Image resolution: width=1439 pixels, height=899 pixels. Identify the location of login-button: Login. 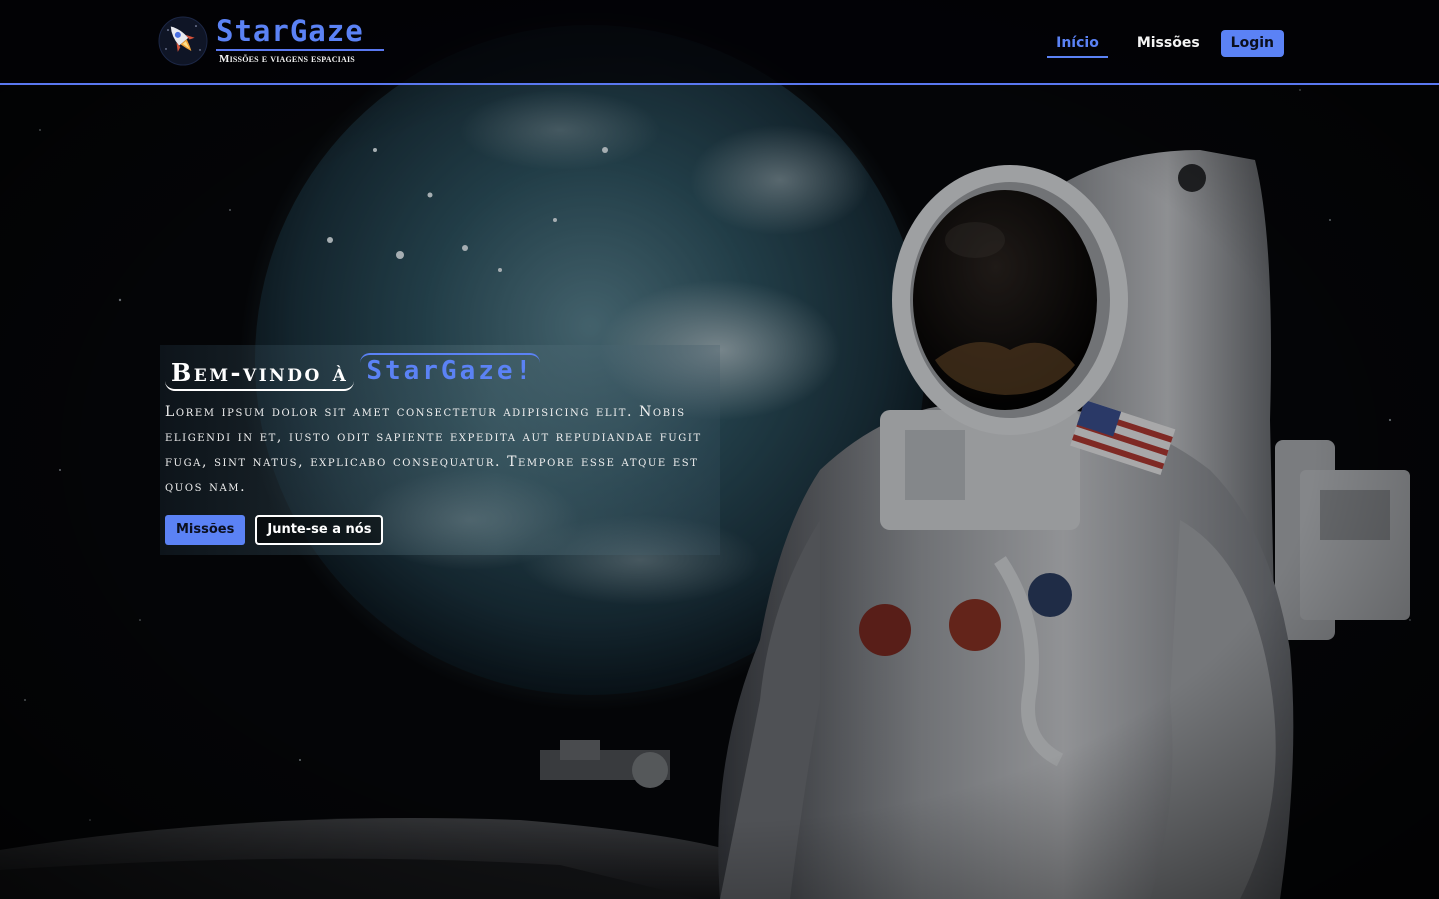
(1252, 43).